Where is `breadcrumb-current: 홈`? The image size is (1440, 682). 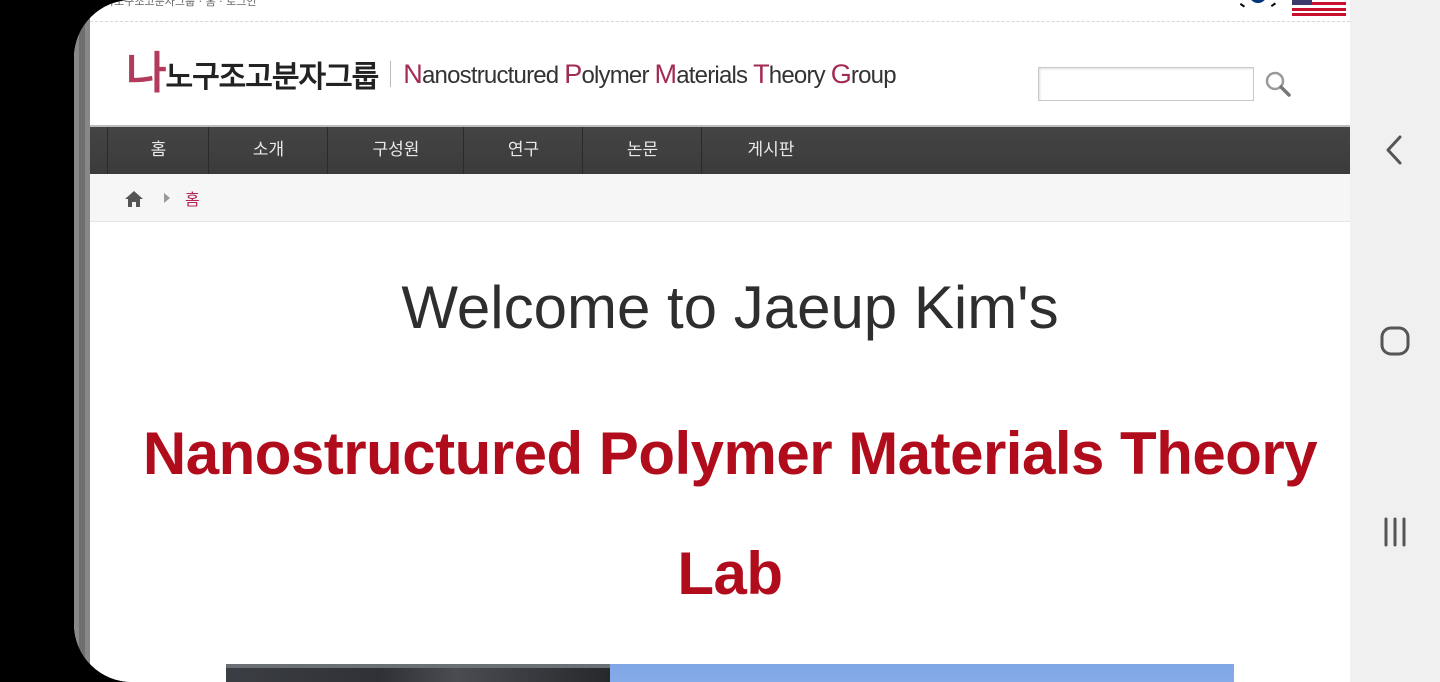
breadcrumb-current: 홈 is located at coordinates (192, 198).